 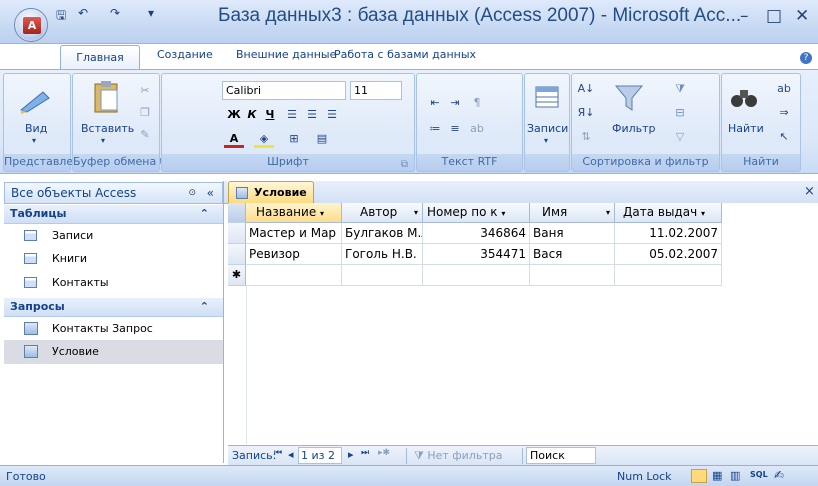 I want to click on cell-avtor: Булгаков М.А., so click(x=382, y=233).